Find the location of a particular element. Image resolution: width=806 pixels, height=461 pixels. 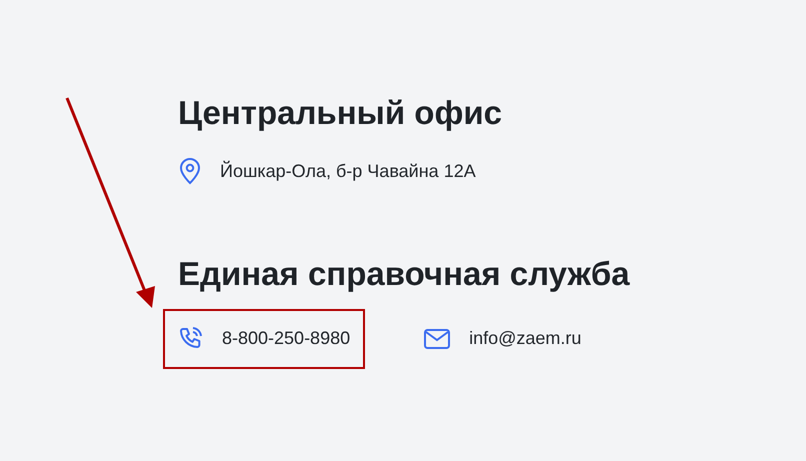

section-heading: Единая справочная служба is located at coordinates (404, 274).